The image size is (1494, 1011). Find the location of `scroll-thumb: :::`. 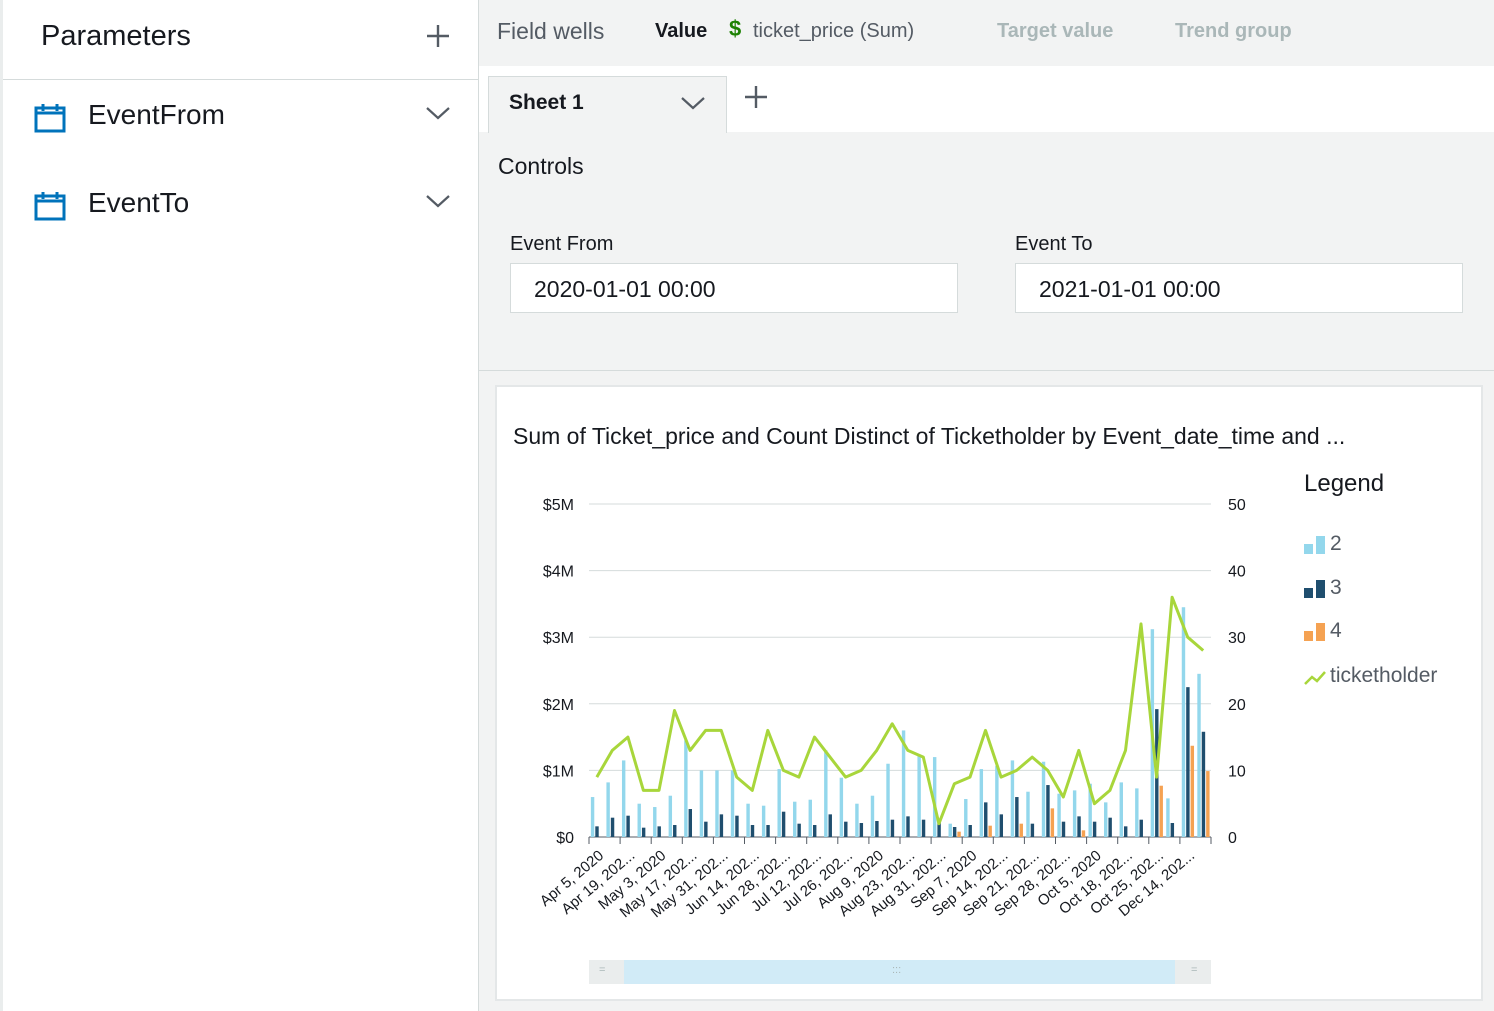

scroll-thumb: ::: is located at coordinates (899, 972).